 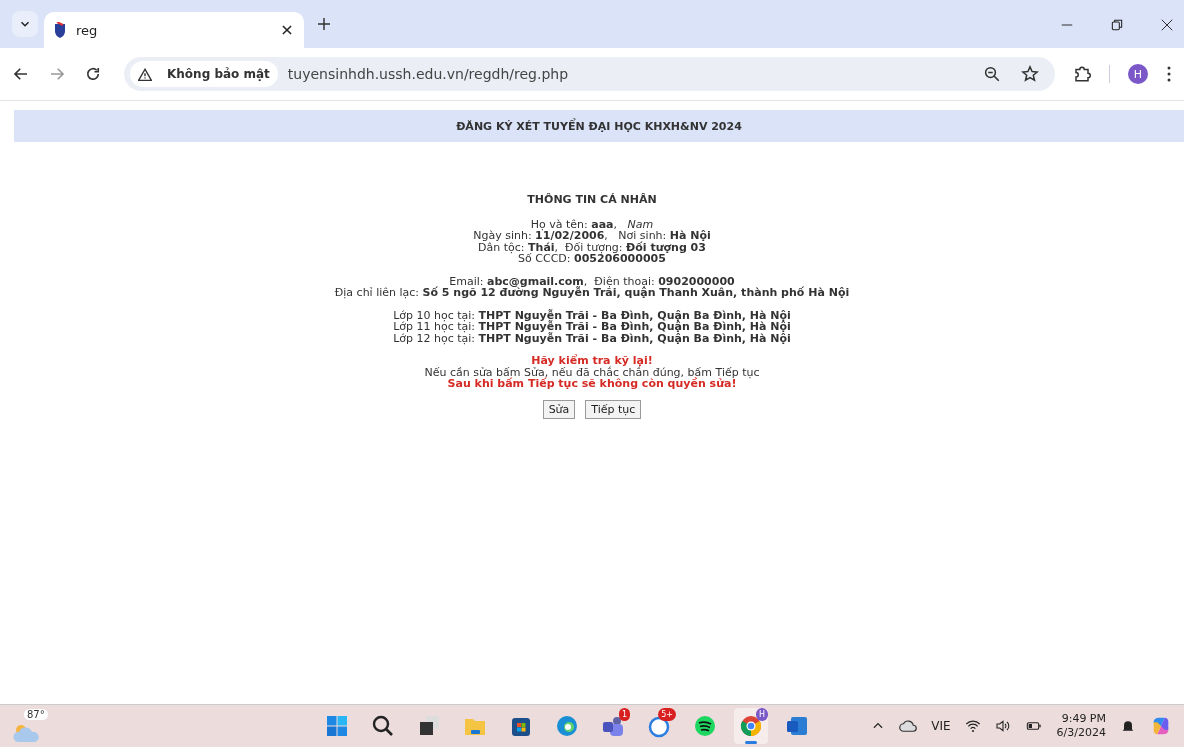 I want to click on warning-text: Hãy kiểm tra kỹ lại!, so click(x=592, y=361).